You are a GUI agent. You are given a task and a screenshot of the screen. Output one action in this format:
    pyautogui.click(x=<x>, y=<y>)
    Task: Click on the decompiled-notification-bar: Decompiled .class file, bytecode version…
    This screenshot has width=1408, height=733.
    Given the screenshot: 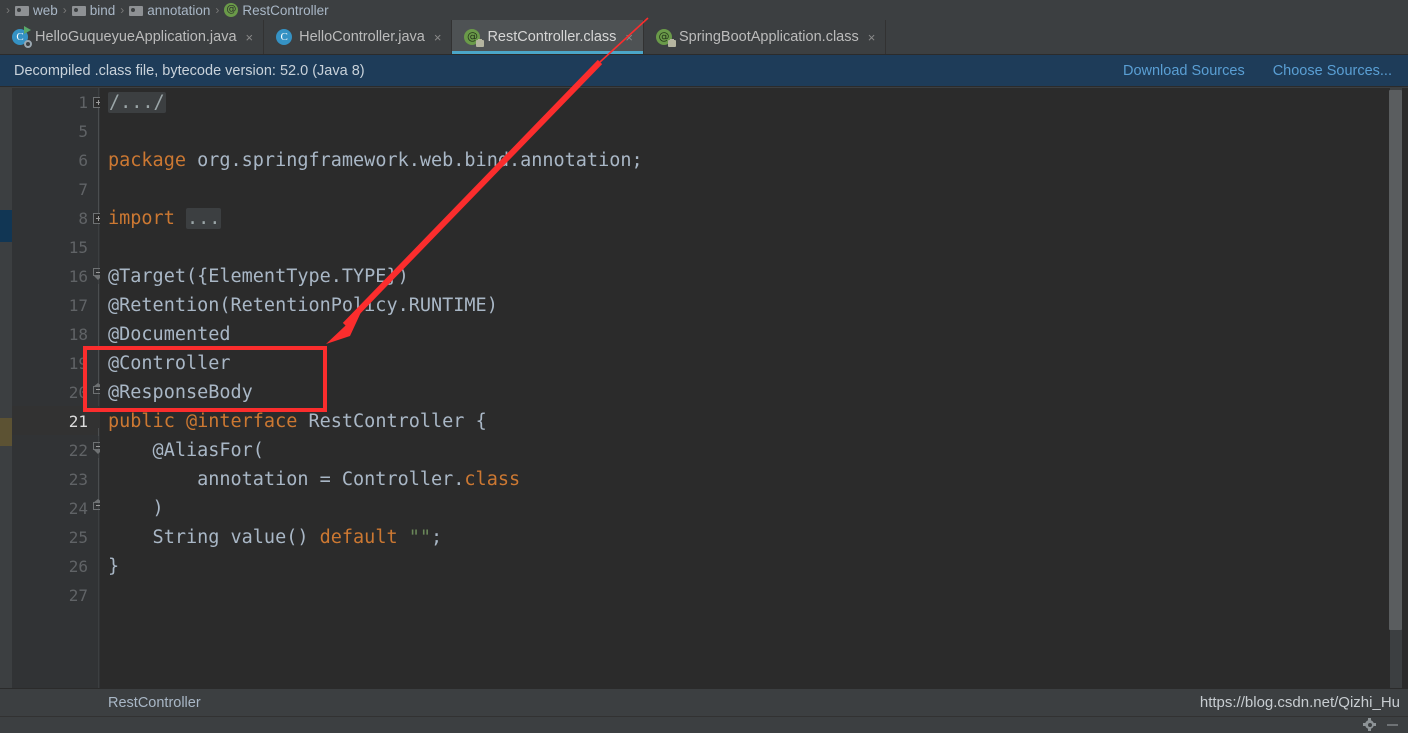 What is the action you would take?
    pyautogui.click(x=704, y=71)
    